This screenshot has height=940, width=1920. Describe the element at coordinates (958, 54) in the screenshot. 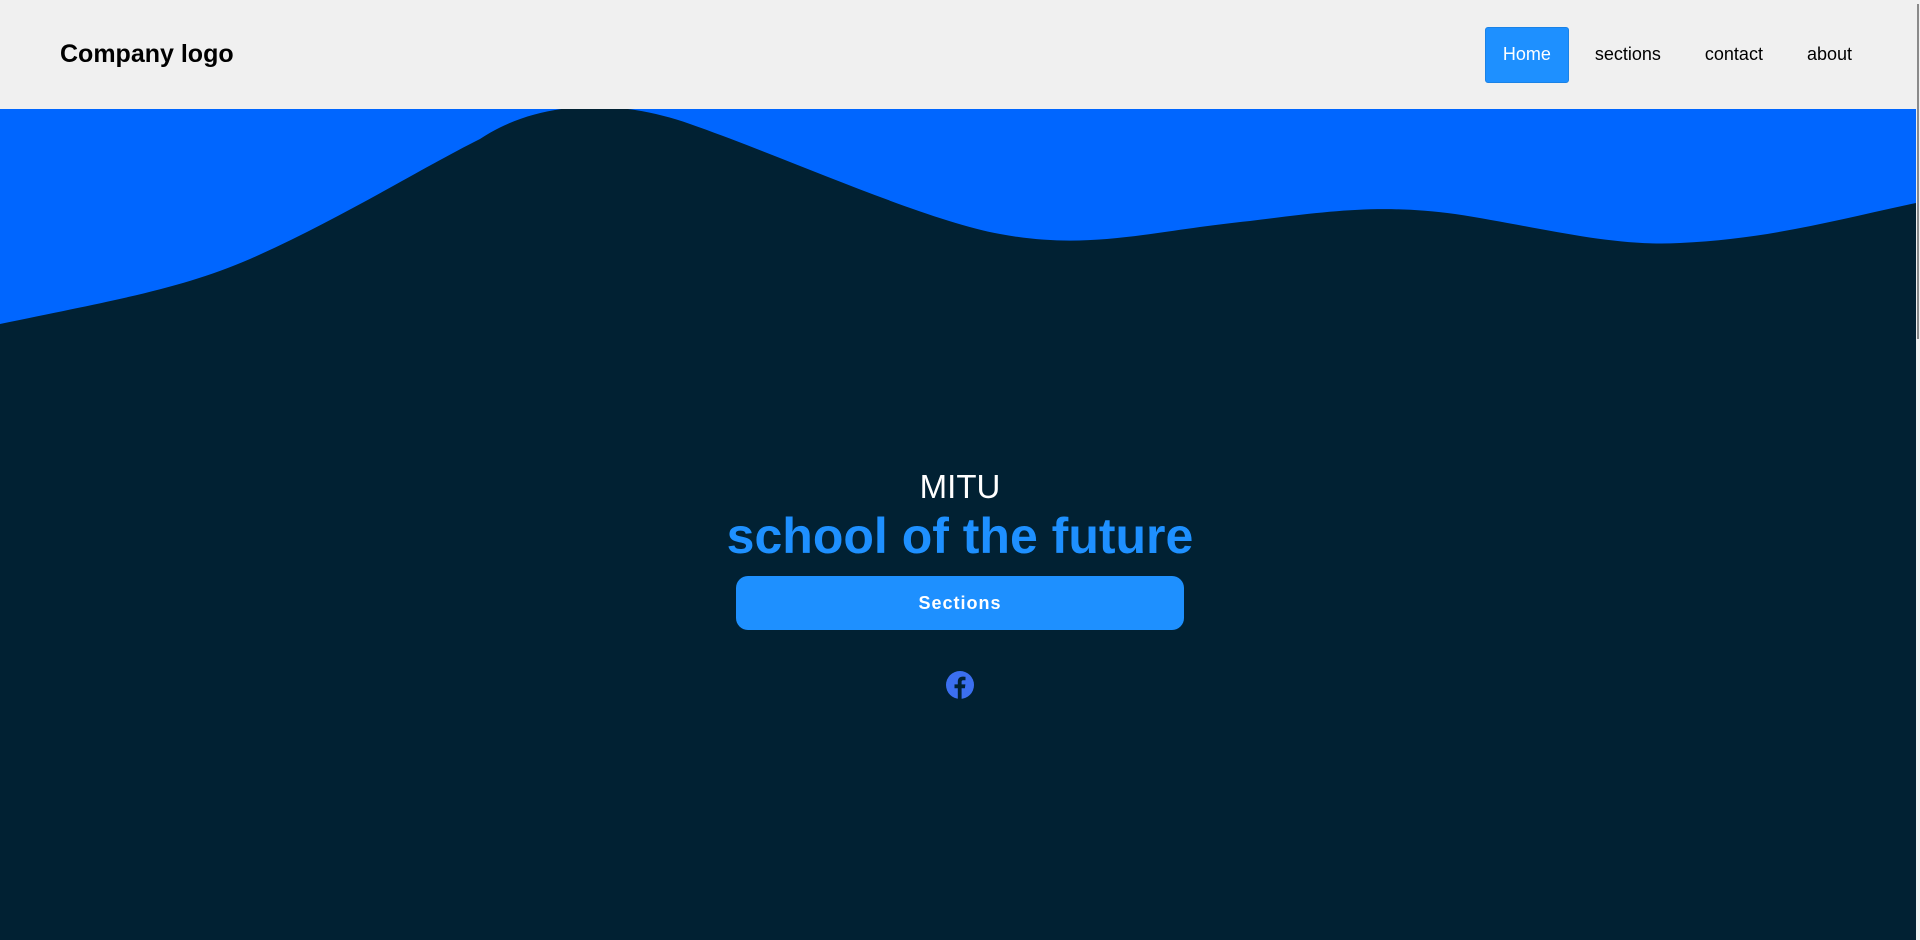

I see `site-header: Company logo Home sections contact about` at that location.